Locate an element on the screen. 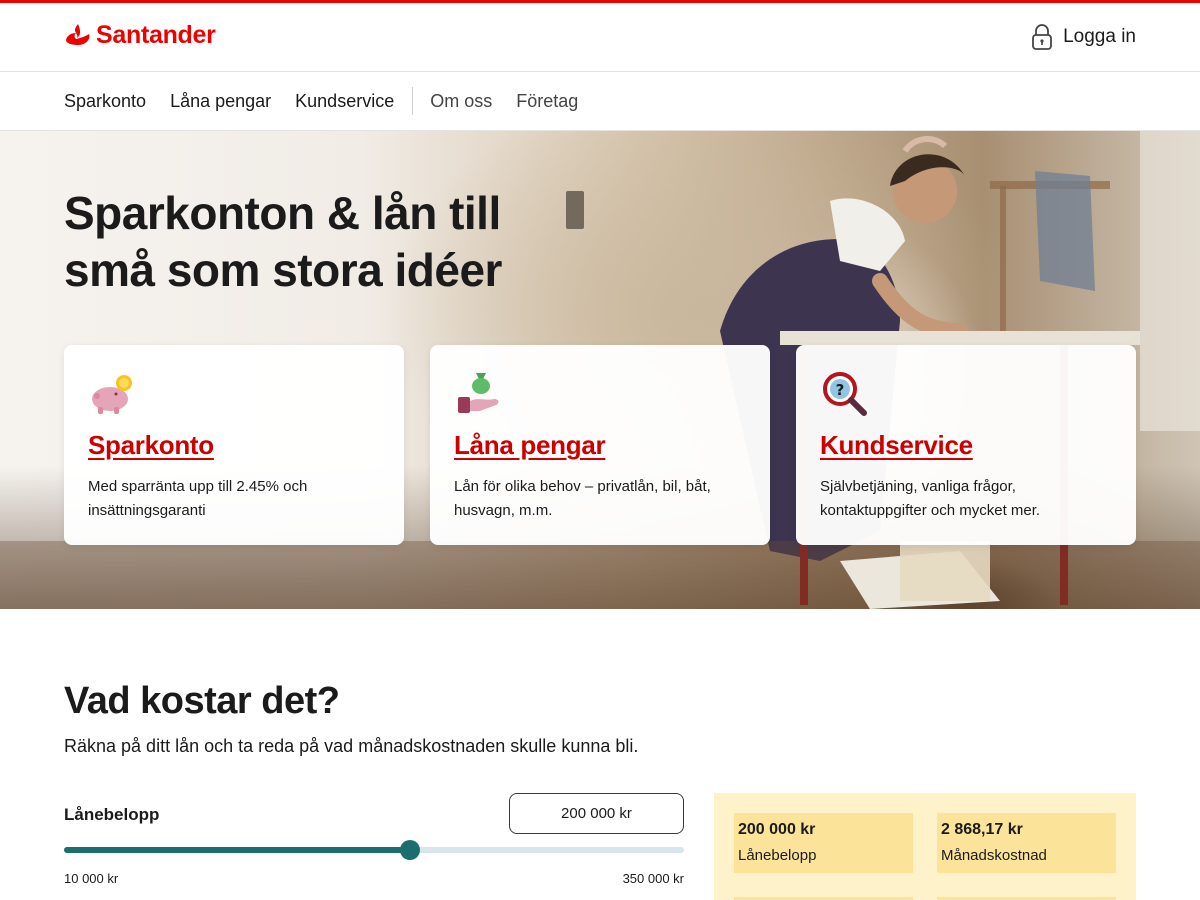 This screenshot has width=1200, height=900. summary-loan-value: 200 000 kr is located at coordinates (777, 829).